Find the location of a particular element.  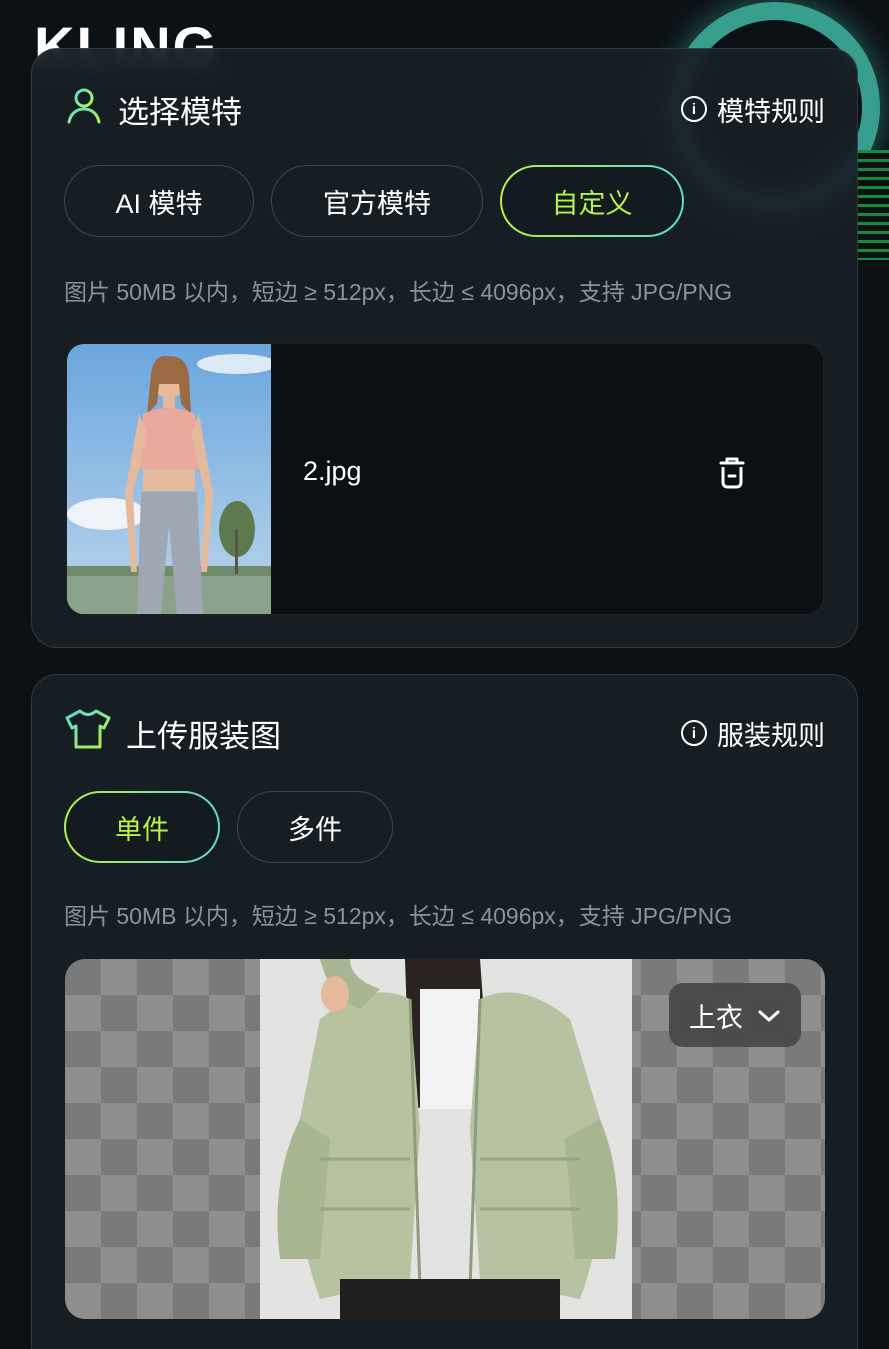

category-dropdown: 上衣 is located at coordinates (735, 1015).